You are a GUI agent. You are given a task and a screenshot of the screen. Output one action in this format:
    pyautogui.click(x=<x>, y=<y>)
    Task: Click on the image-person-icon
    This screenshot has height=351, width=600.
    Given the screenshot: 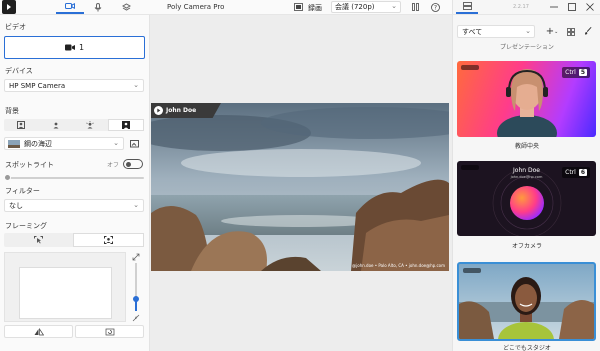 What is the action you would take?
    pyautogui.click(x=125, y=125)
    